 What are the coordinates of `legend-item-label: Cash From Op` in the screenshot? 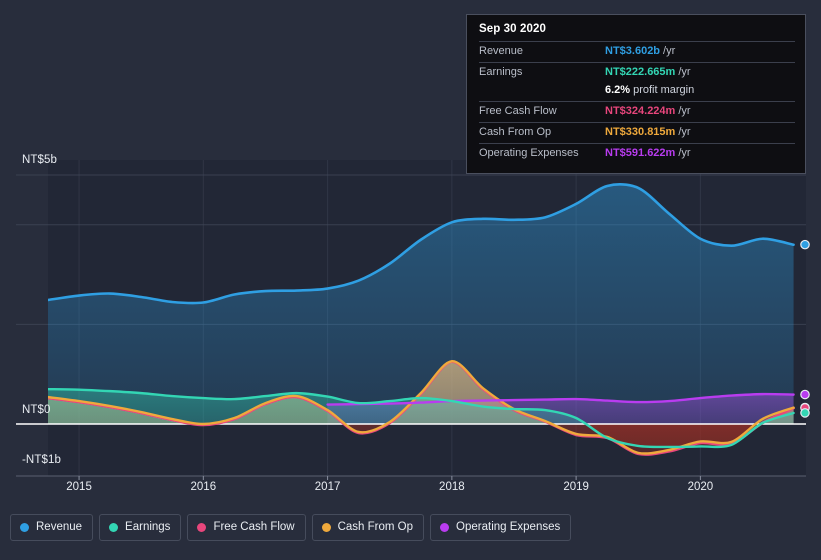 It's located at (375, 527).